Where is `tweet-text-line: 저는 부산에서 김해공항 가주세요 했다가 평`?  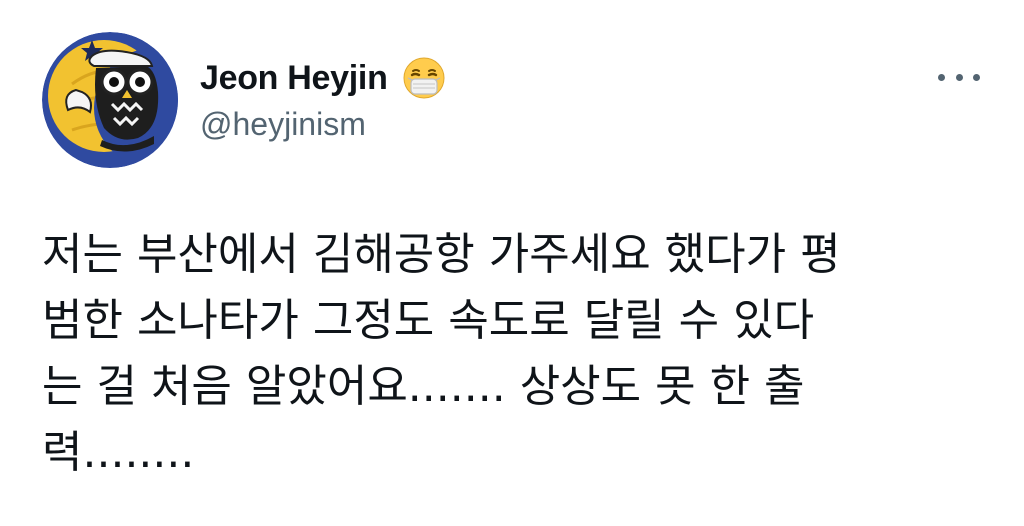
tweet-text-line: 저는 부산에서 김해공항 가주세요 했다가 평 is located at coordinates (441, 254).